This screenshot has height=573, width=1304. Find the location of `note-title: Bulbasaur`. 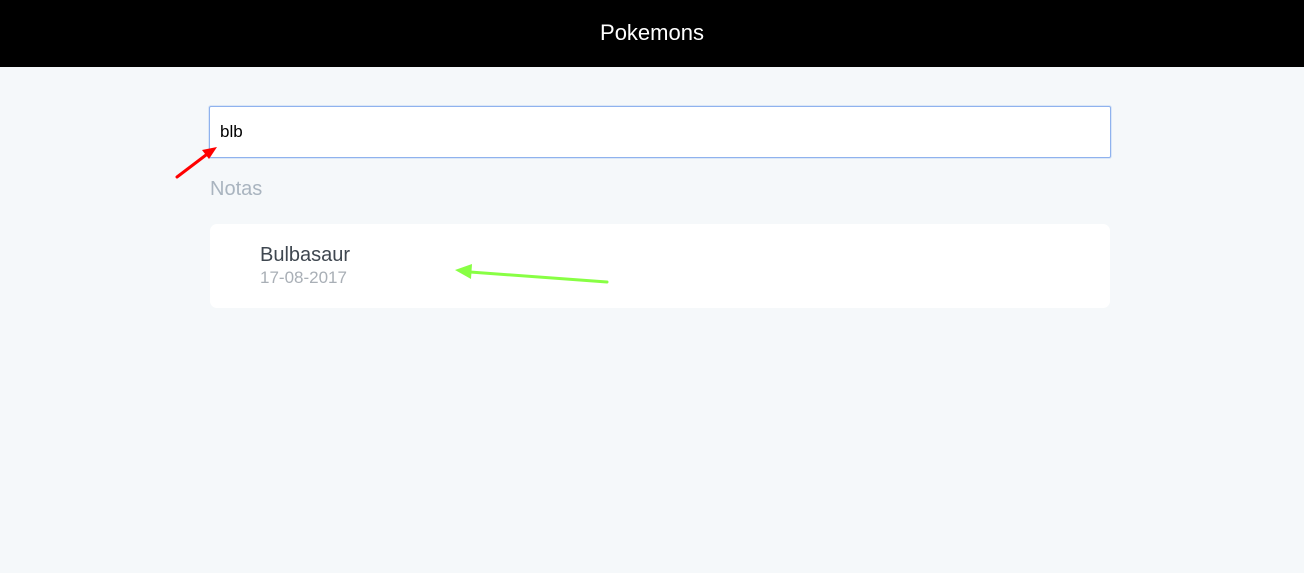

note-title: Bulbasaur is located at coordinates (305, 255).